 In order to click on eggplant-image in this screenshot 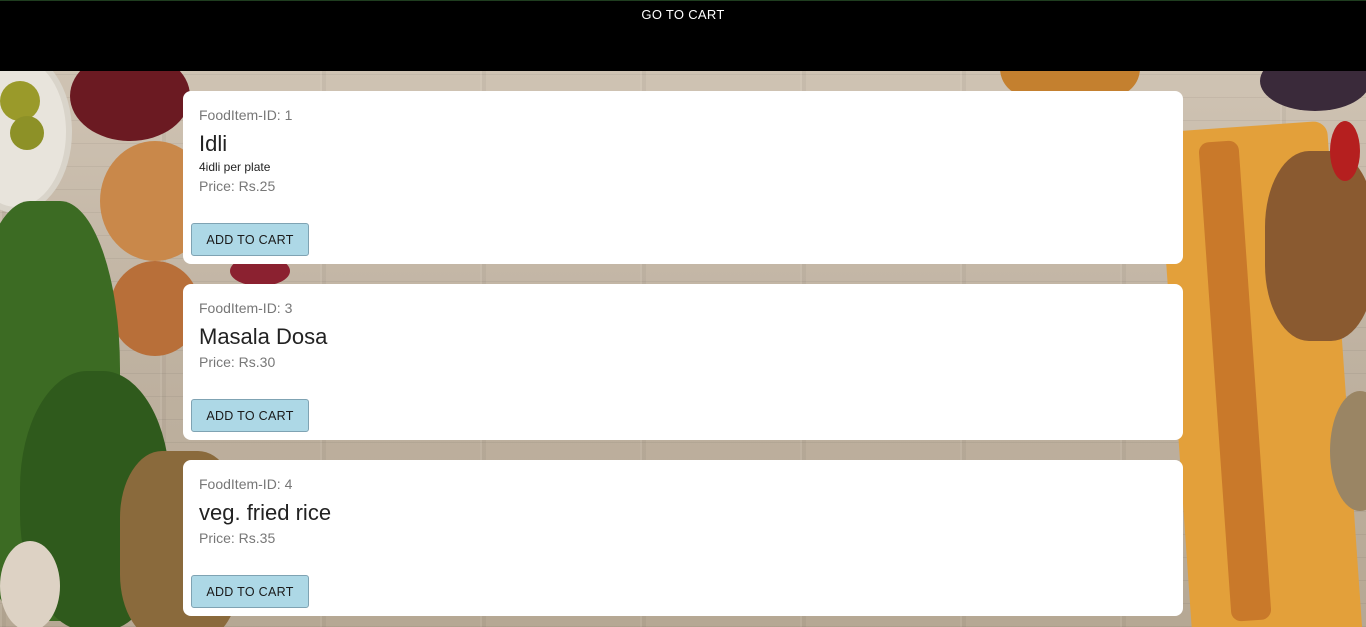, I will do `click(1313, 91)`.